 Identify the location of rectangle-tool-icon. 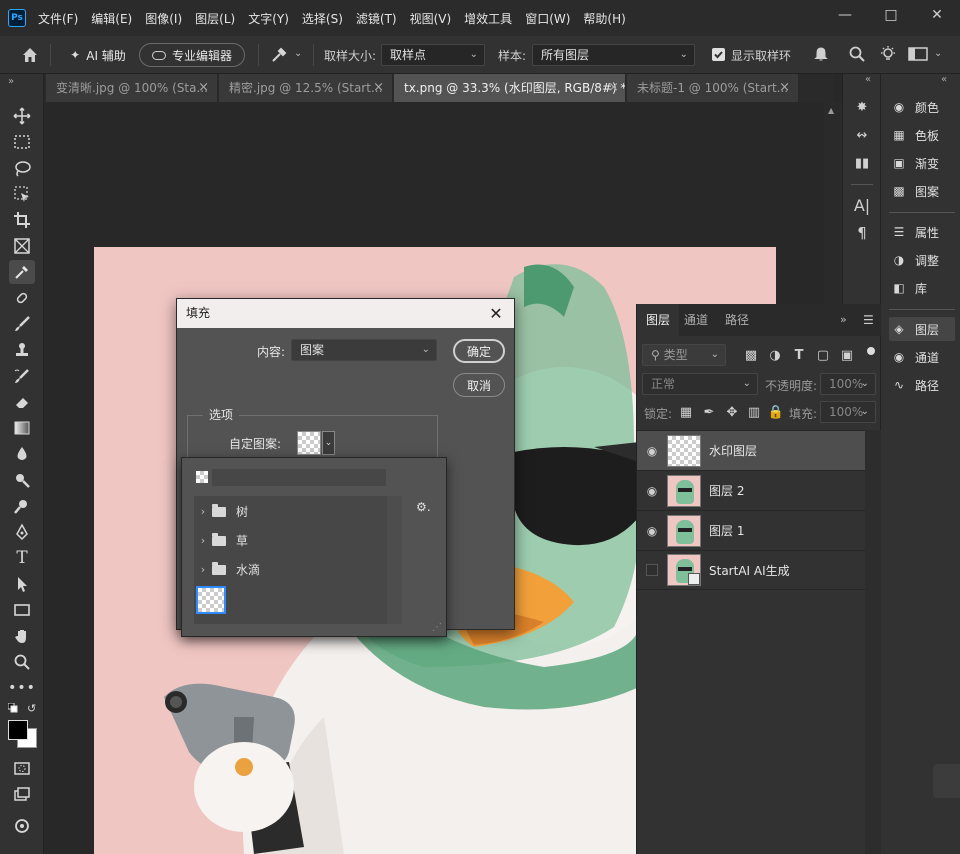
(22, 610).